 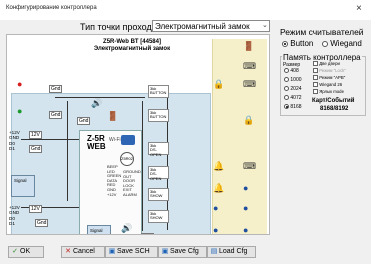 I want to click on radio-label: Wiegand, so click(x=346, y=43).